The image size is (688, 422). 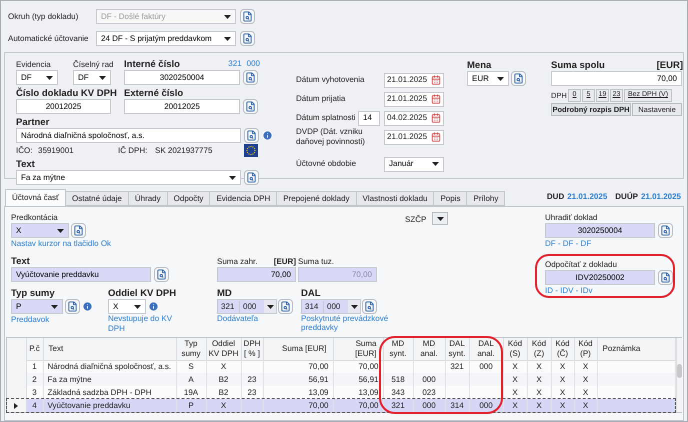 What do you see at coordinates (33, 293) in the screenshot?
I see `field-label: Typ sumy` at bounding box center [33, 293].